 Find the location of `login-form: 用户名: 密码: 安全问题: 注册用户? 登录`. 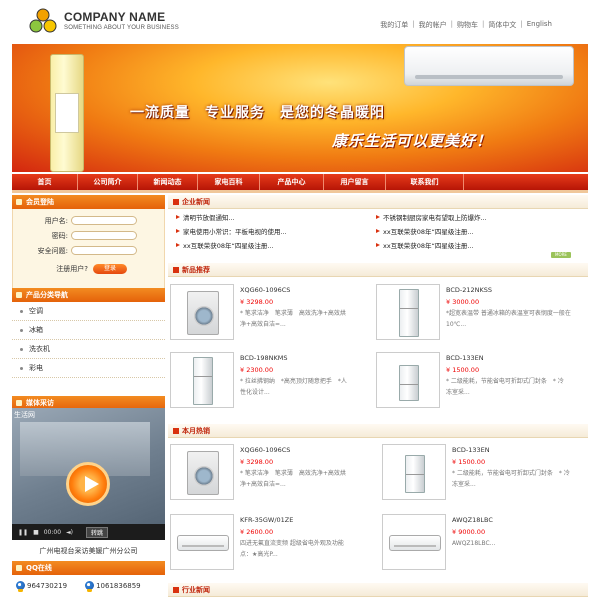

login-form: 用户名: 密码: 安全问题: 注册用户? 登录 is located at coordinates (88, 252).